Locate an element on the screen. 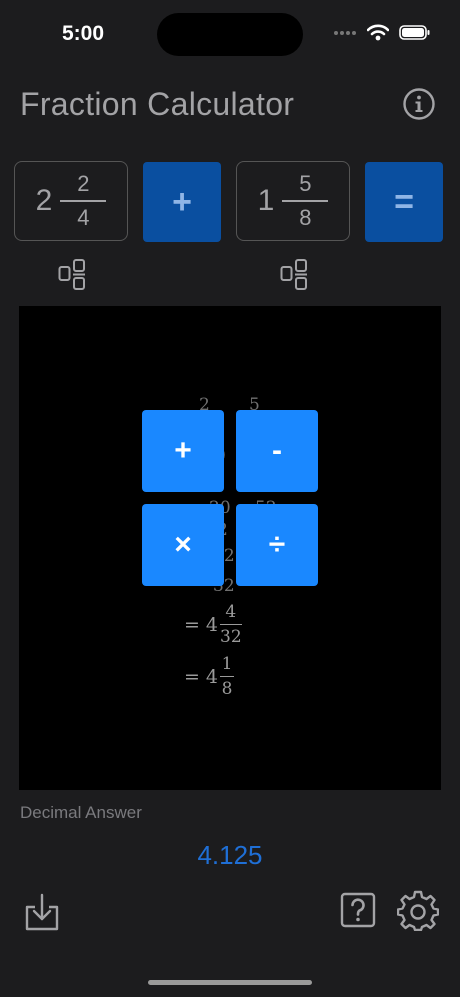 The image size is (460, 997). multiply-button: × is located at coordinates (183, 545).